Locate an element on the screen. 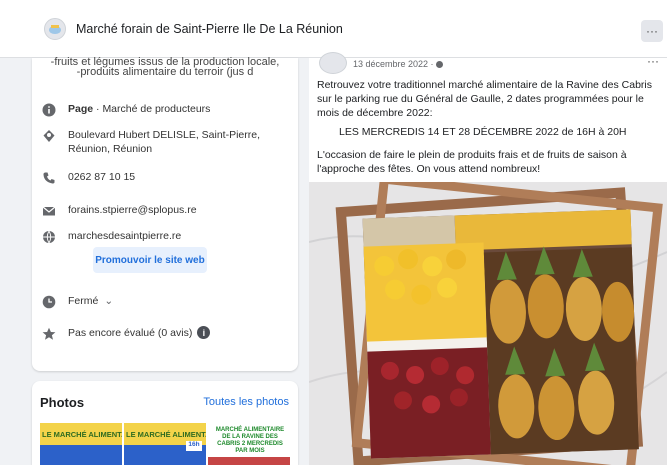  more-options-button: ··· is located at coordinates (652, 31).